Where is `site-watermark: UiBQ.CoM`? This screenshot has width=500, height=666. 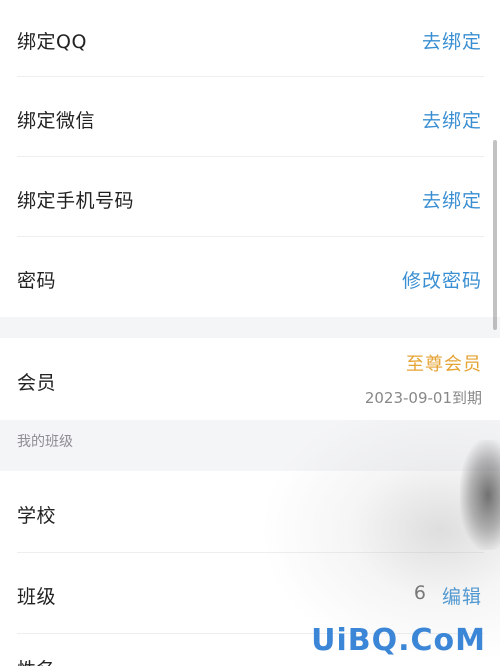 site-watermark: UiBQ.CoM is located at coordinates (398, 640).